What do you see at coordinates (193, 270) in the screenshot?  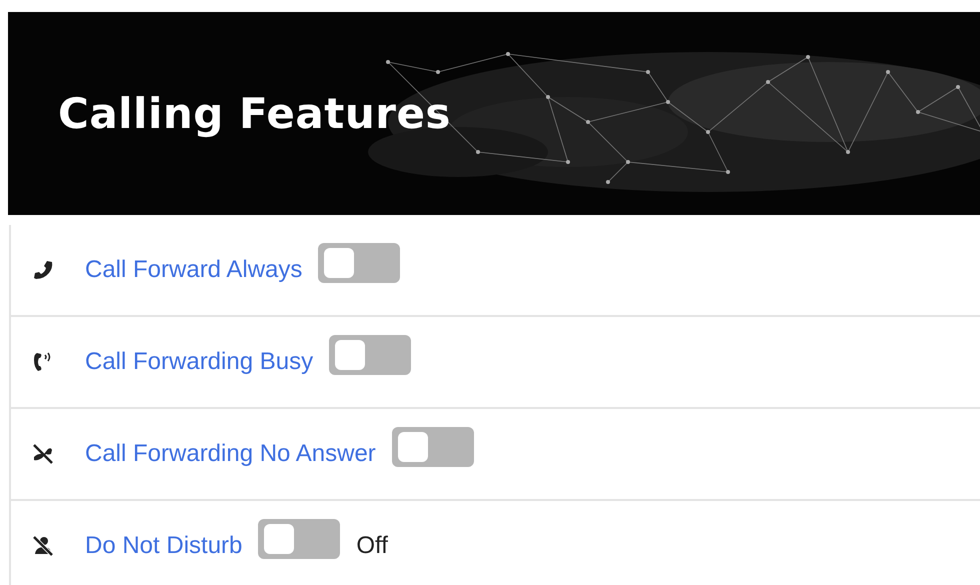 I see `feature-link: Call Forward Always` at bounding box center [193, 270].